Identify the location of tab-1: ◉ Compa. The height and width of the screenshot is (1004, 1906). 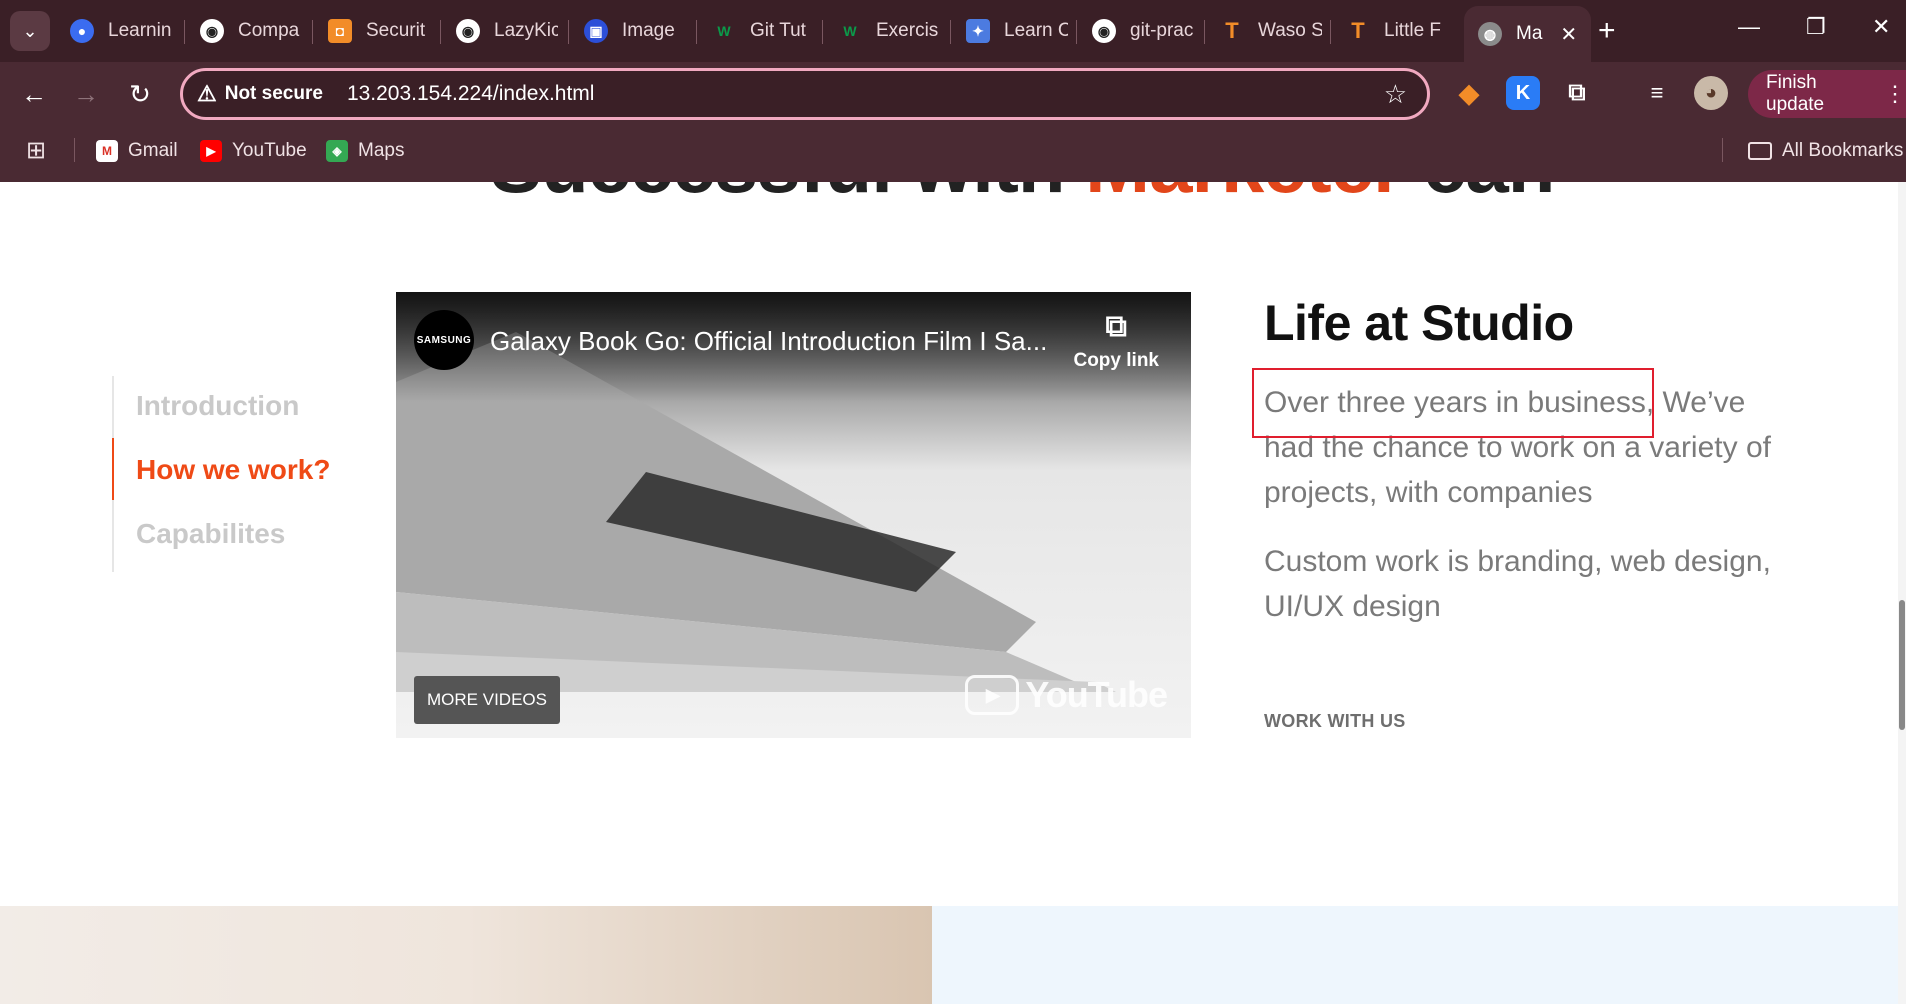
(251, 31).